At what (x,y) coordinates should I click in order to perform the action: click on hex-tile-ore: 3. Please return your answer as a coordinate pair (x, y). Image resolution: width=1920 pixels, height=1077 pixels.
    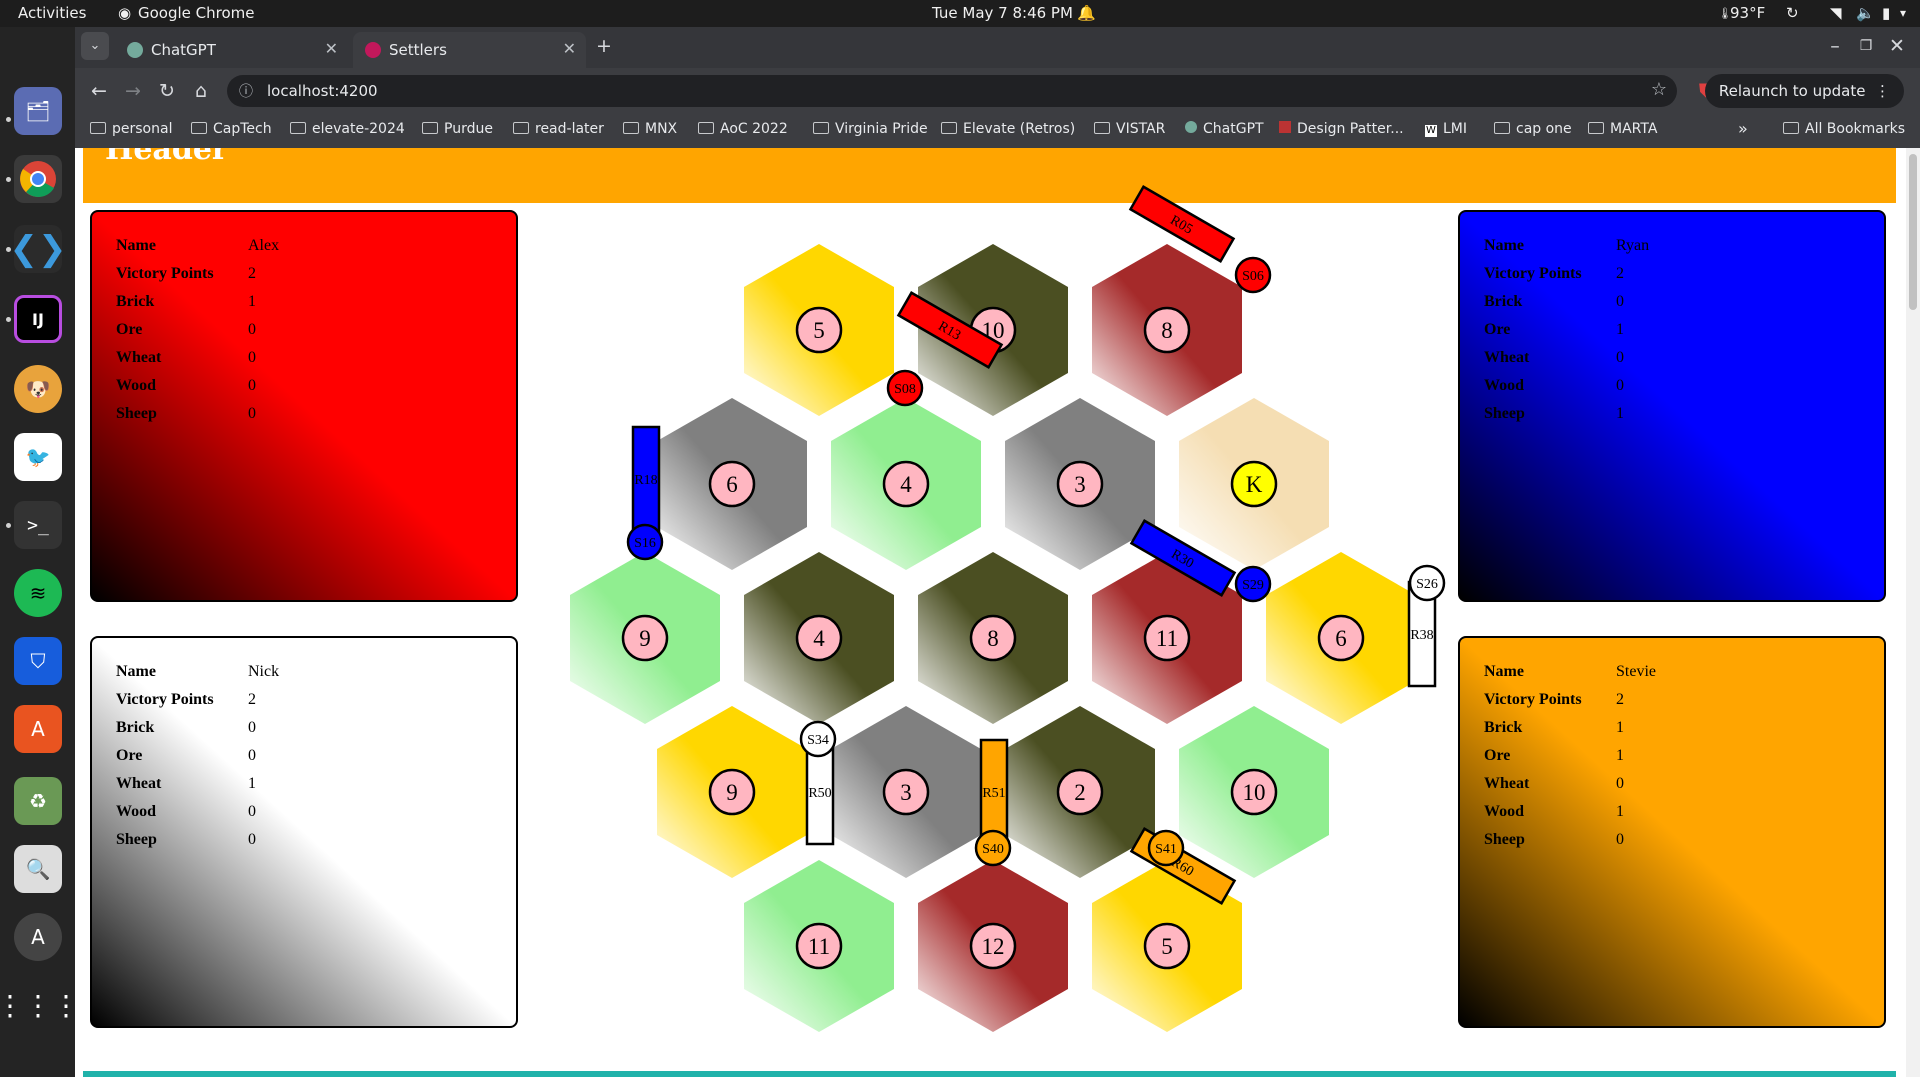
    Looking at the image, I should click on (906, 792).